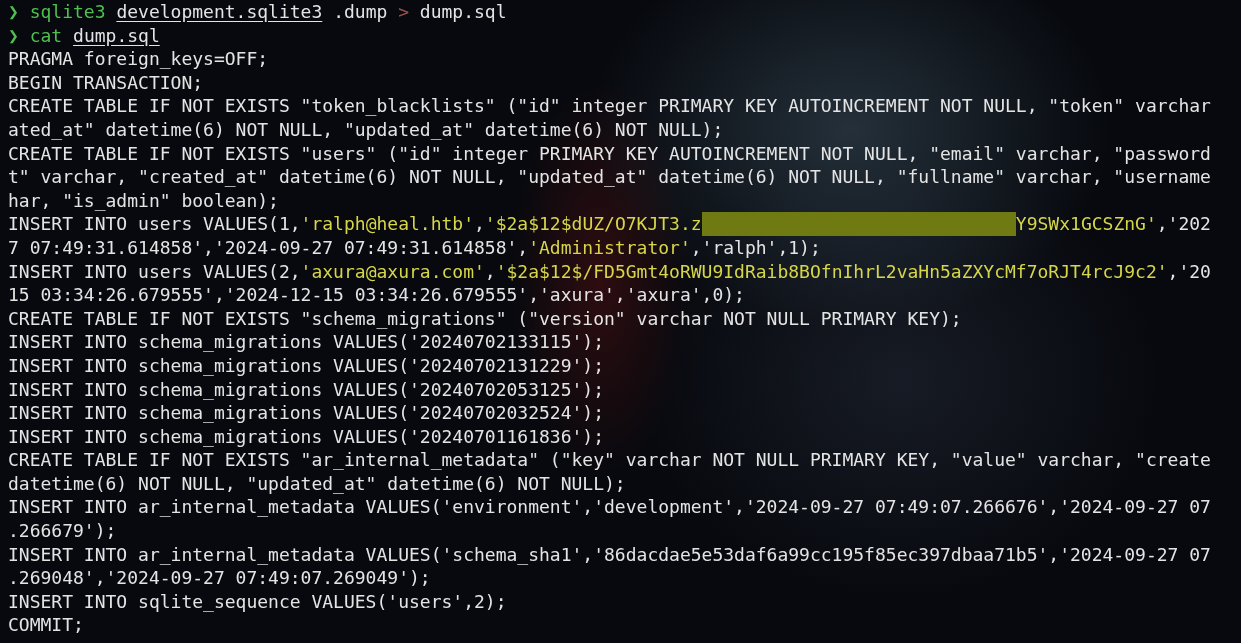 This screenshot has height=643, width=1241. Describe the element at coordinates (485, 318) in the screenshot. I see `terminal-text: CREATE TABLE IF NOT EXISTS "schema_migrations" ("version" varchar NOT NULL PRIMARY KEY);` at that location.